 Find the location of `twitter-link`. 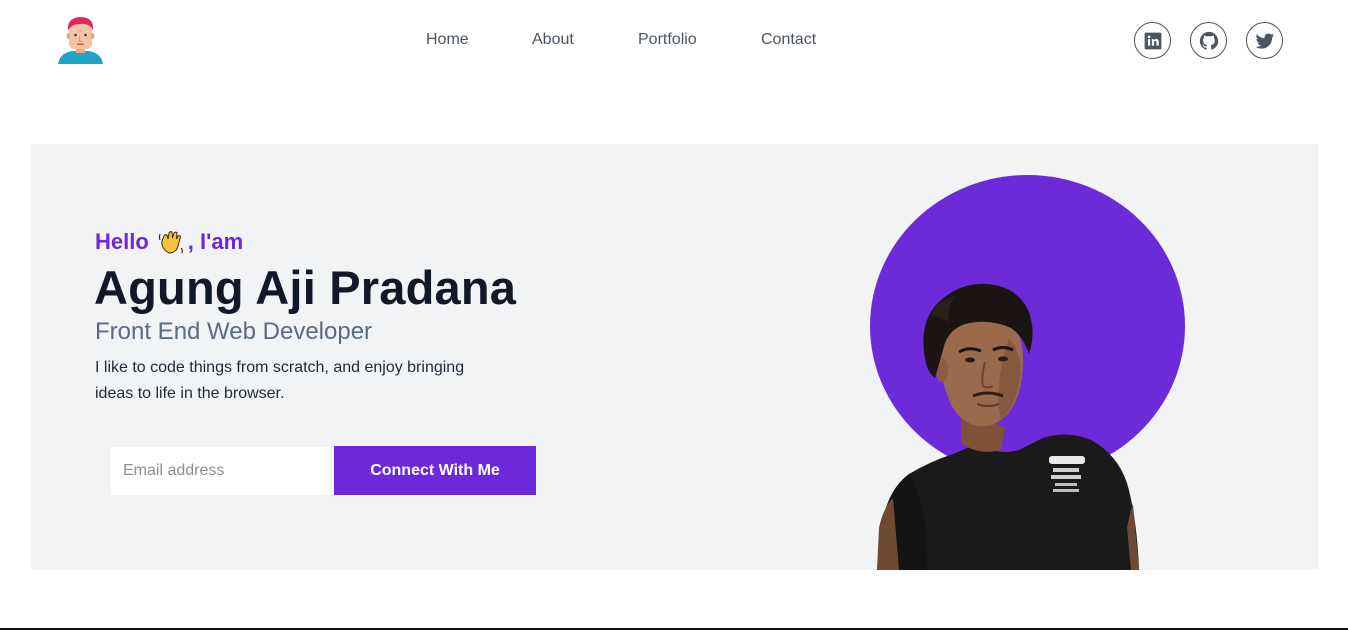

twitter-link is located at coordinates (1264, 40).